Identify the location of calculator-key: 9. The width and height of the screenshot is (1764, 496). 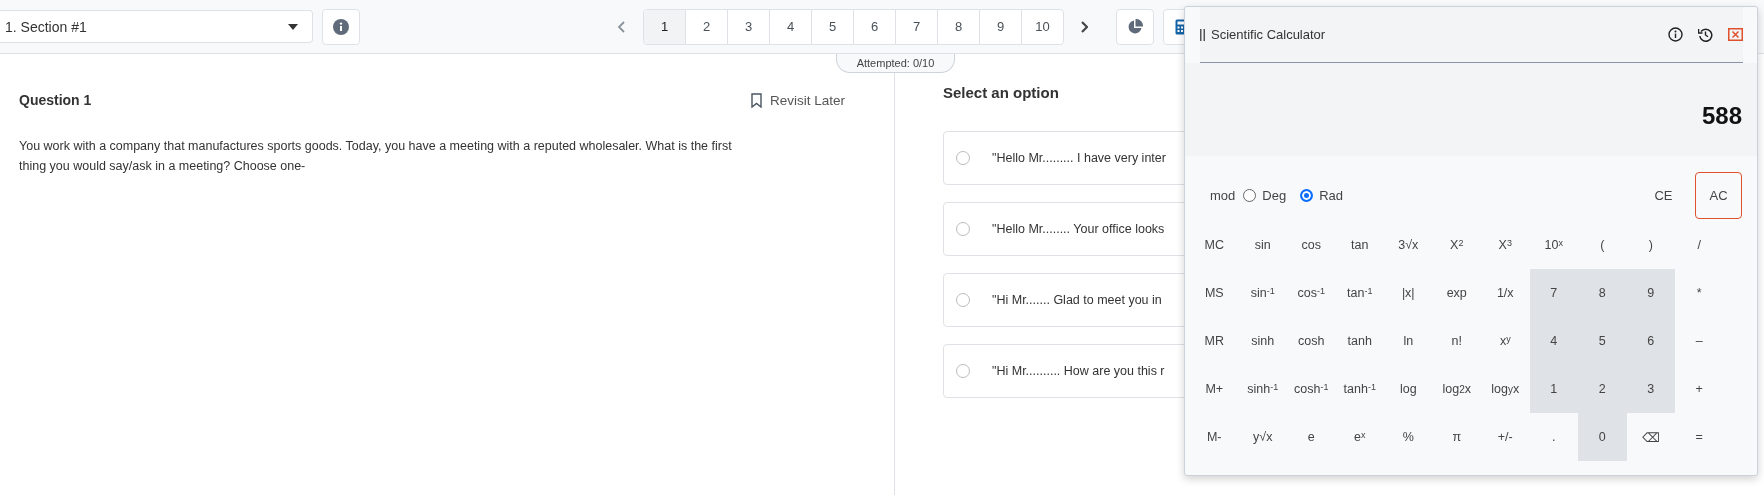
(1650, 293).